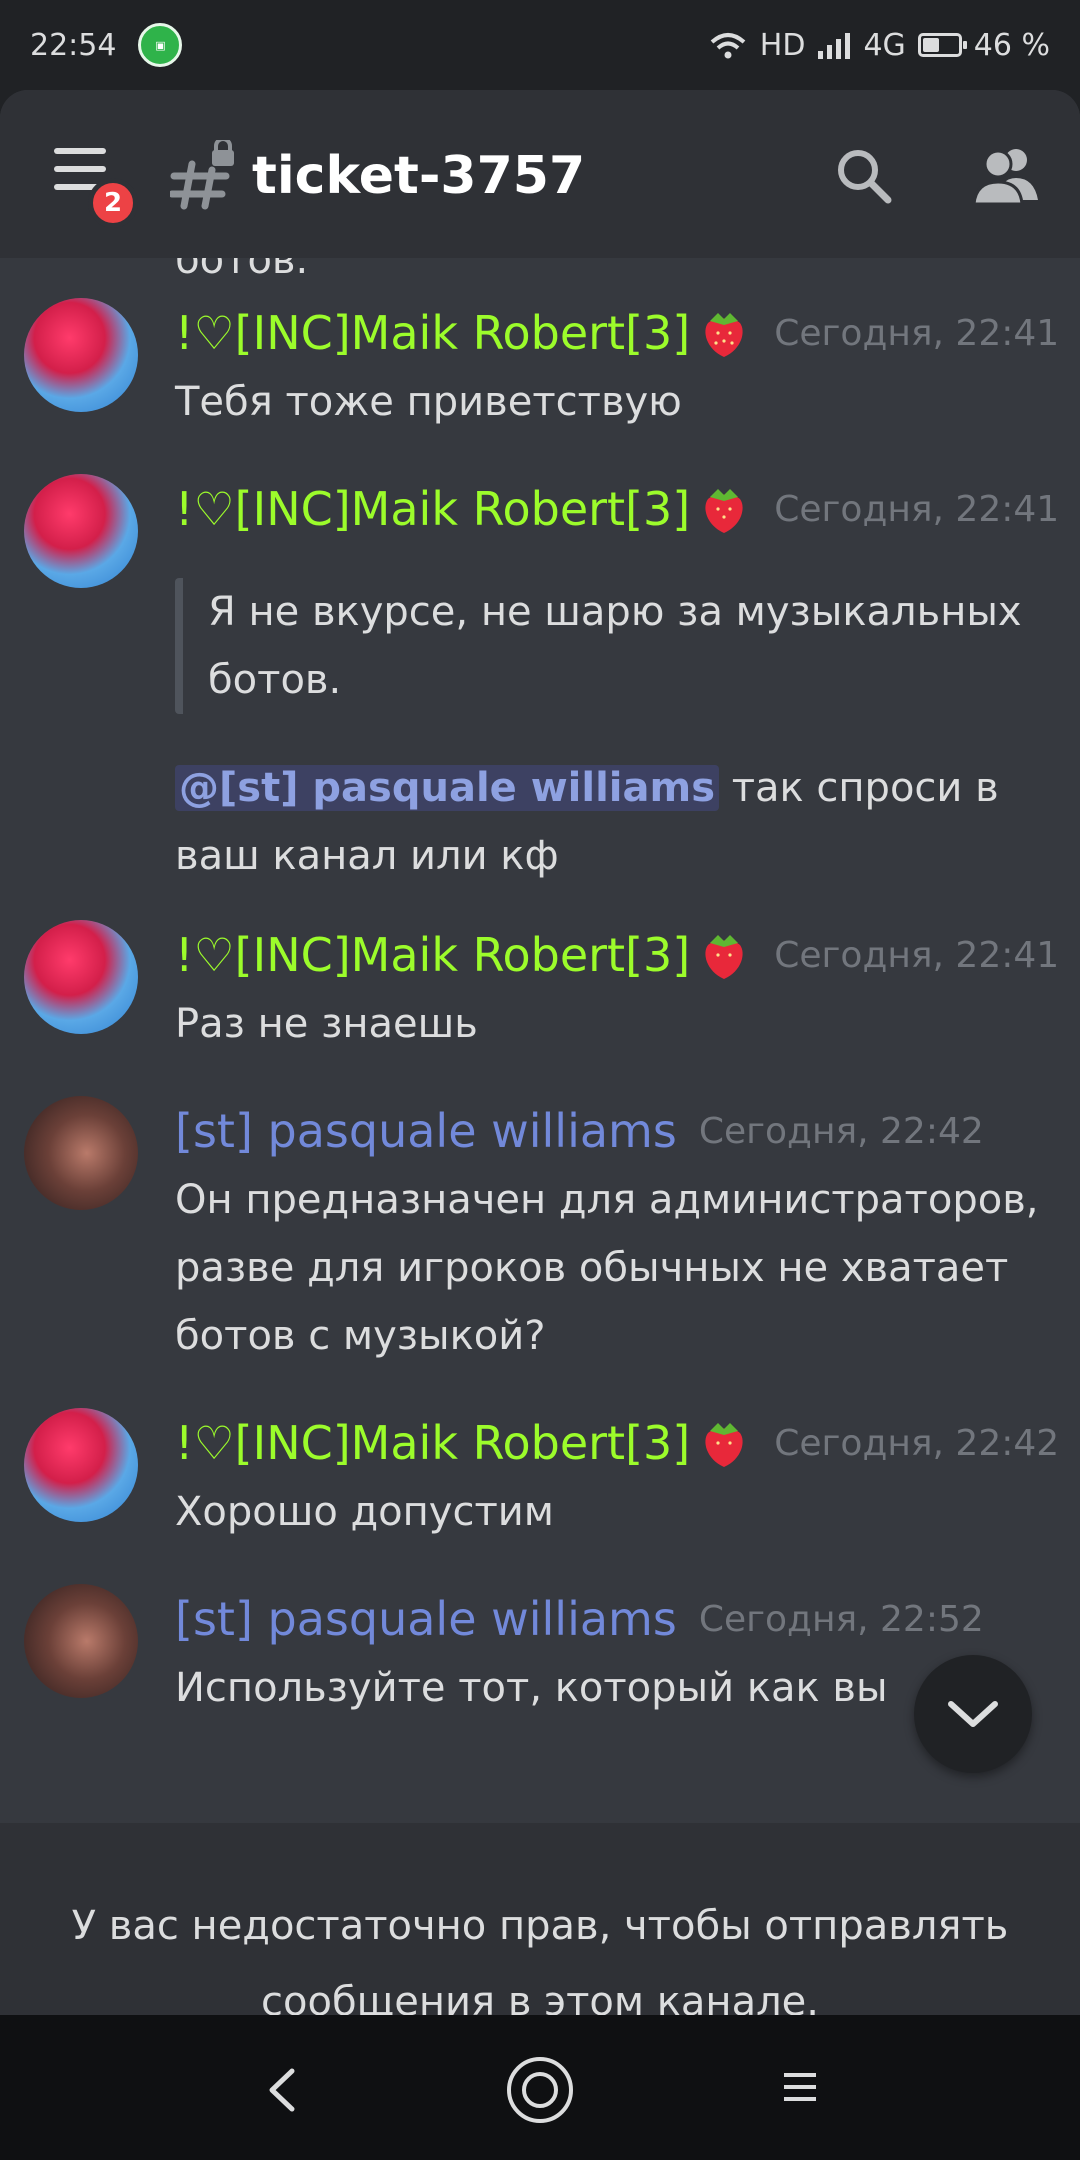  What do you see at coordinates (782, 45) in the screenshot?
I see `network-label: HD` at bounding box center [782, 45].